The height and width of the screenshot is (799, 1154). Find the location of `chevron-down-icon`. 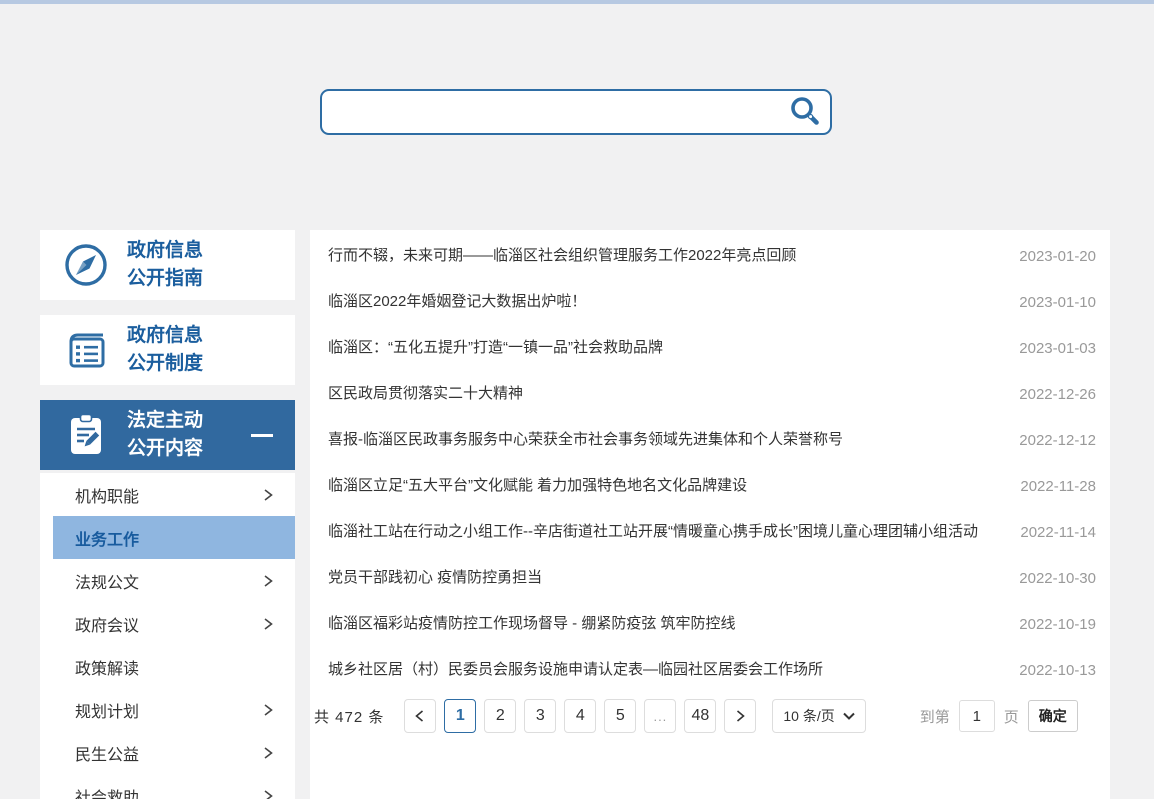

chevron-down-icon is located at coordinates (849, 716).